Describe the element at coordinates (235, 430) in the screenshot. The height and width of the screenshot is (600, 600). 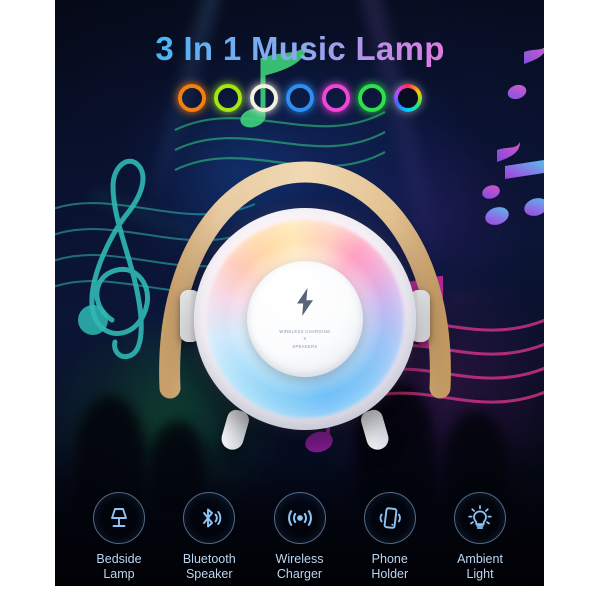
I see `lamp-foot-left` at that location.